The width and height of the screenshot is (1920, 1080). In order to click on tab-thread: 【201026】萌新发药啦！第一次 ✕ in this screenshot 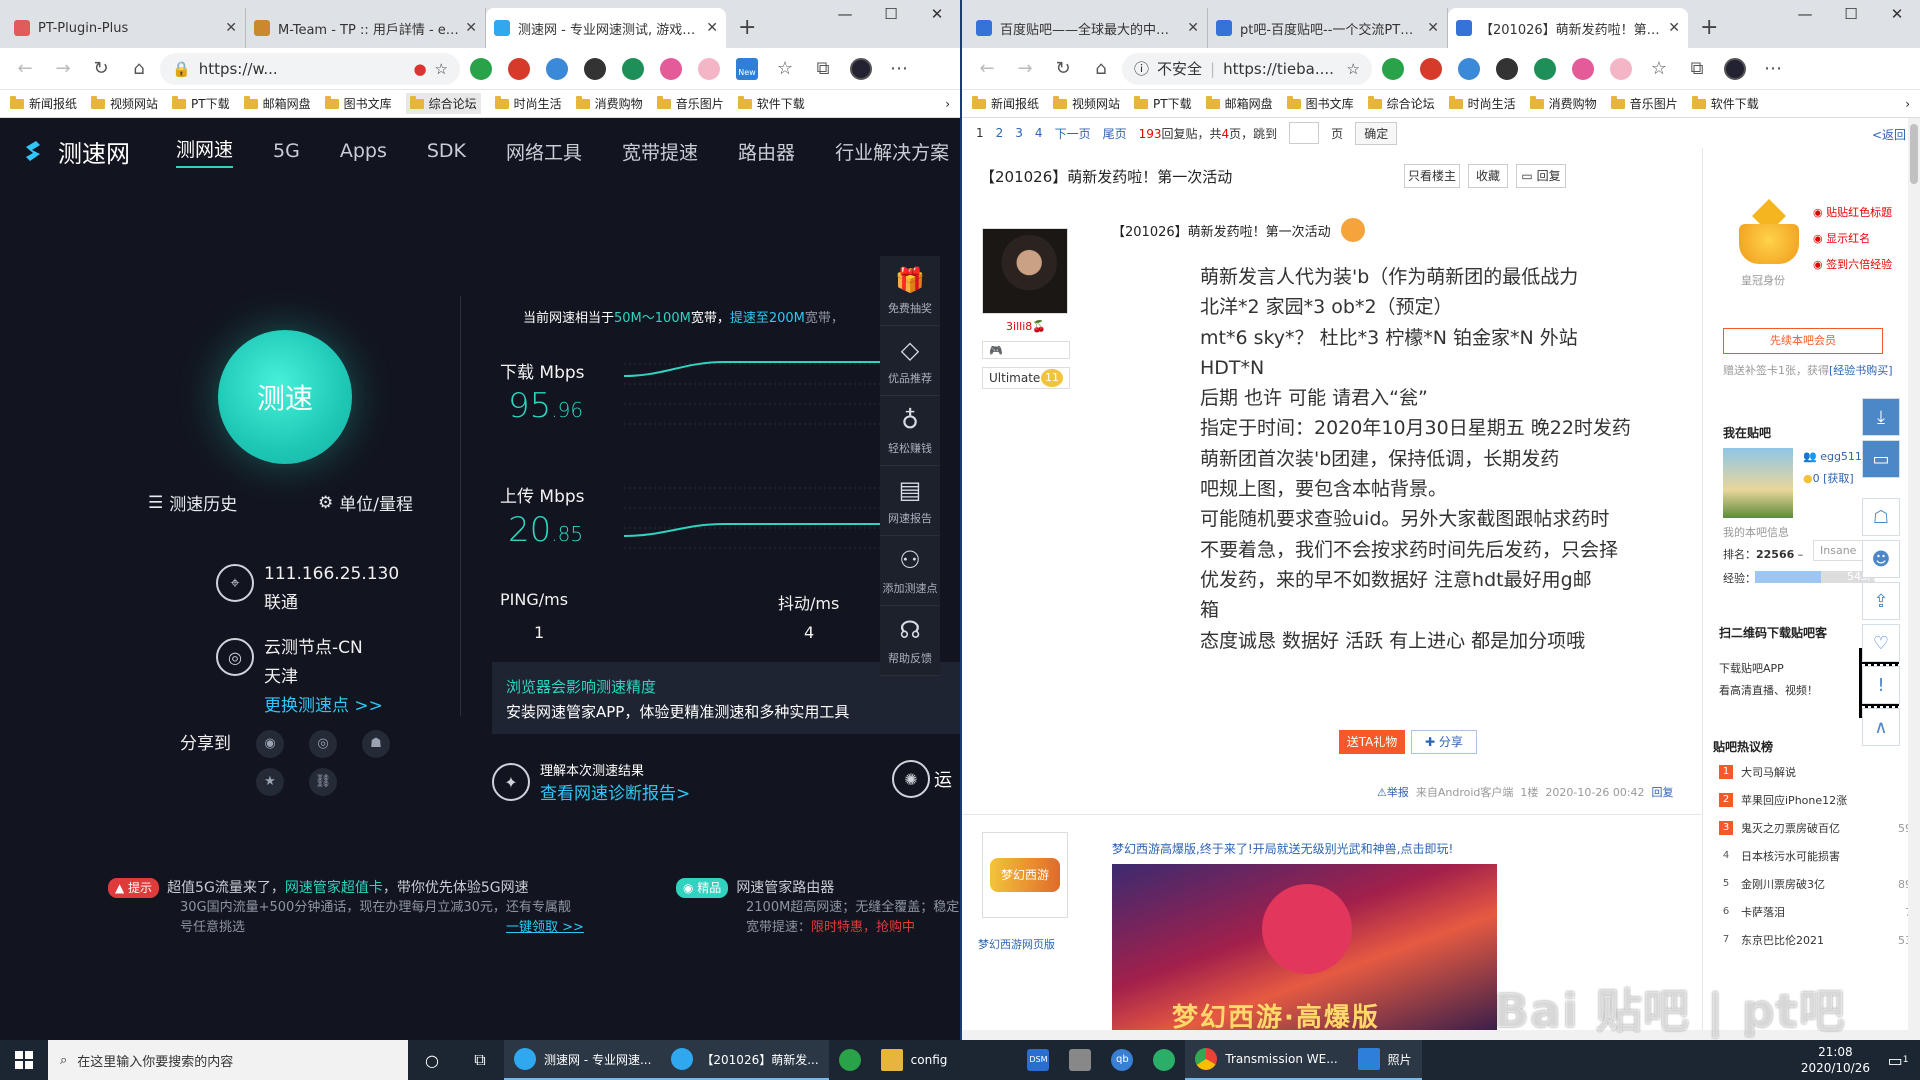, I will do `click(1568, 28)`.